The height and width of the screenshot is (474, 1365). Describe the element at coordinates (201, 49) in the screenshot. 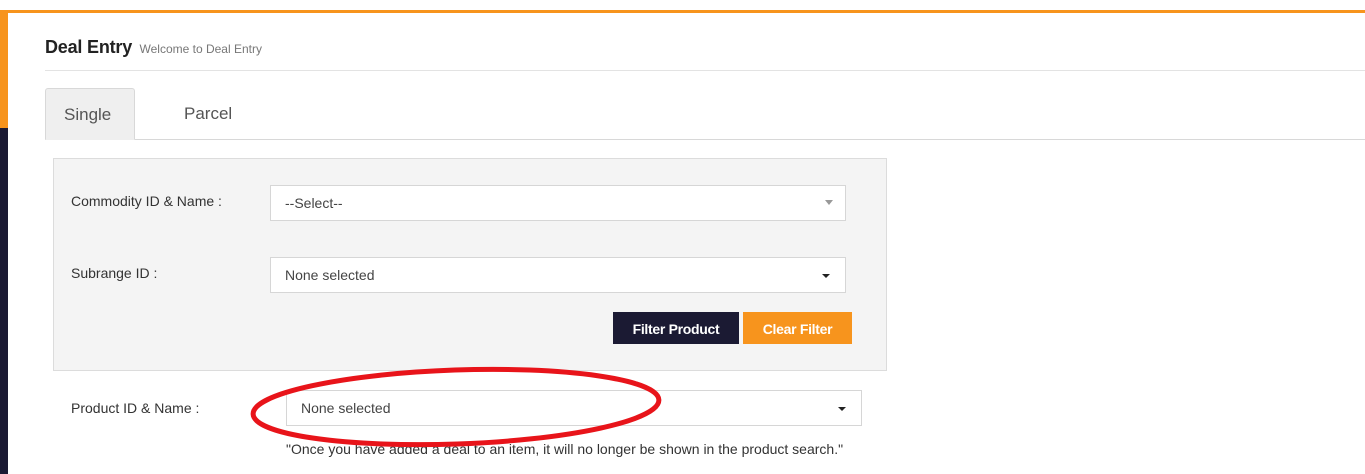

I see `page-subtitle: Welcome to Deal Entry` at that location.